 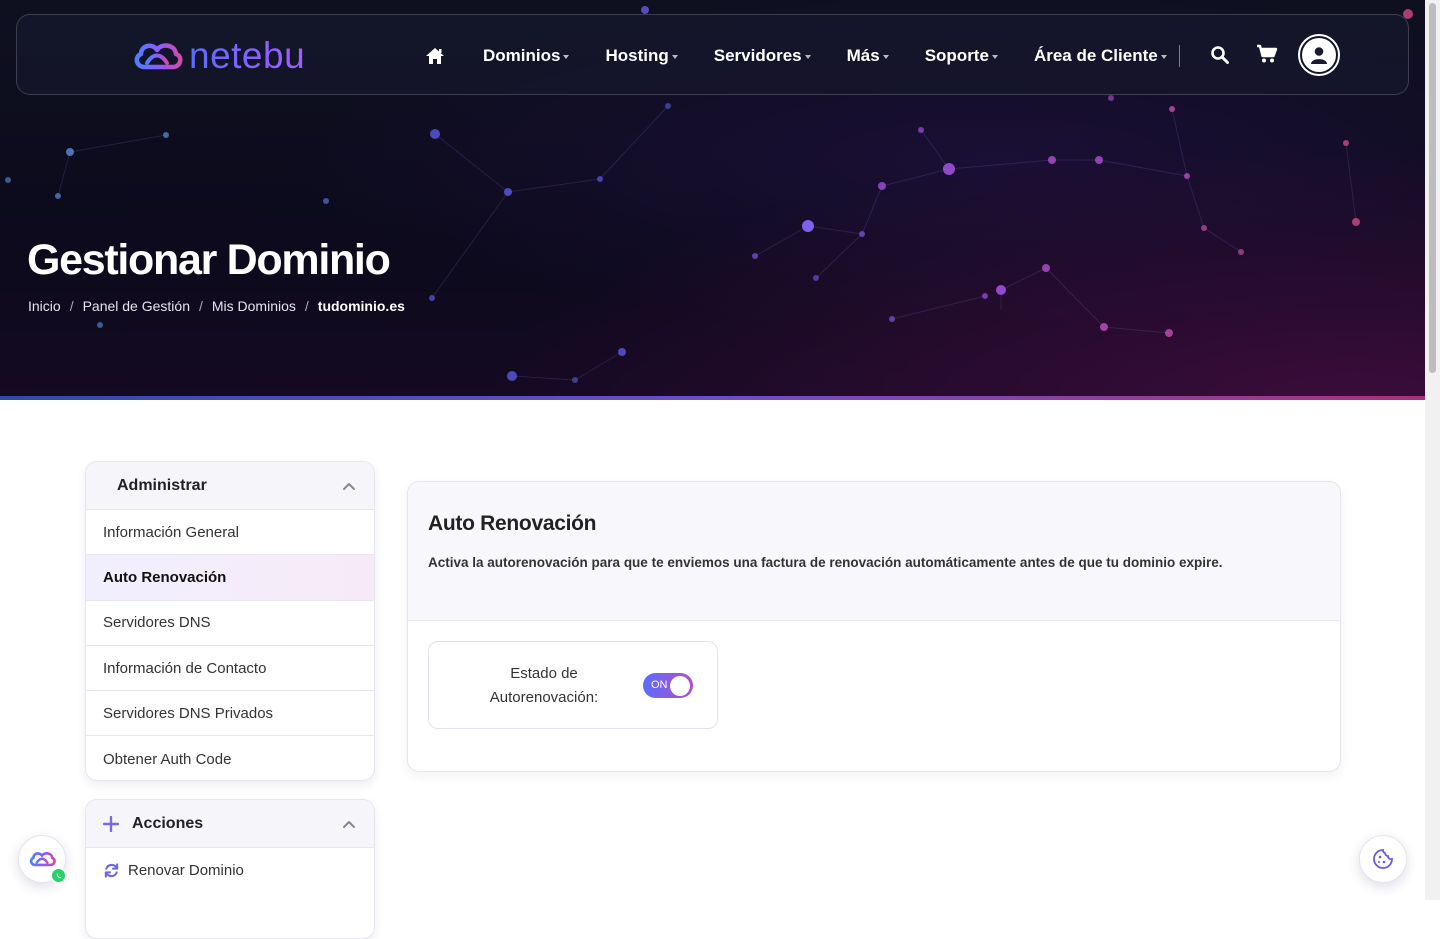 What do you see at coordinates (526, 56) in the screenshot?
I see `nav-dominios: Dominios` at bounding box center [526, 56].